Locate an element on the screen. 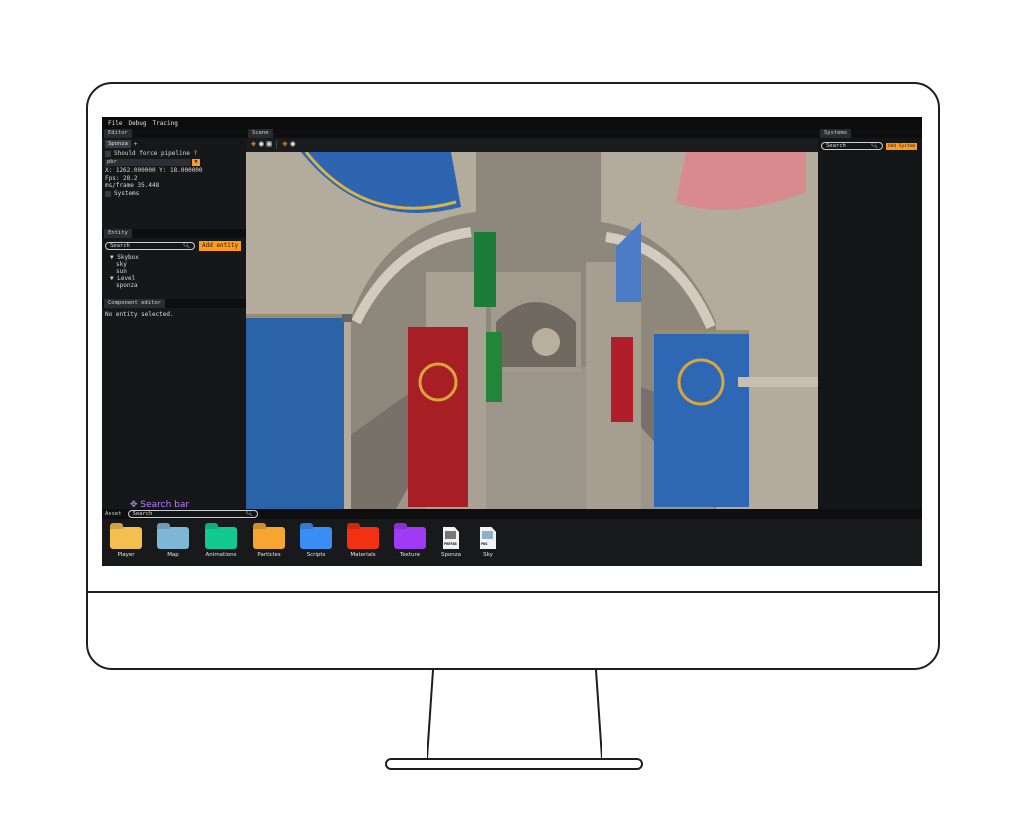 The width and height of the screenshot is (1023, 826). entity-header: Entity is located at coordinates (174, 233).